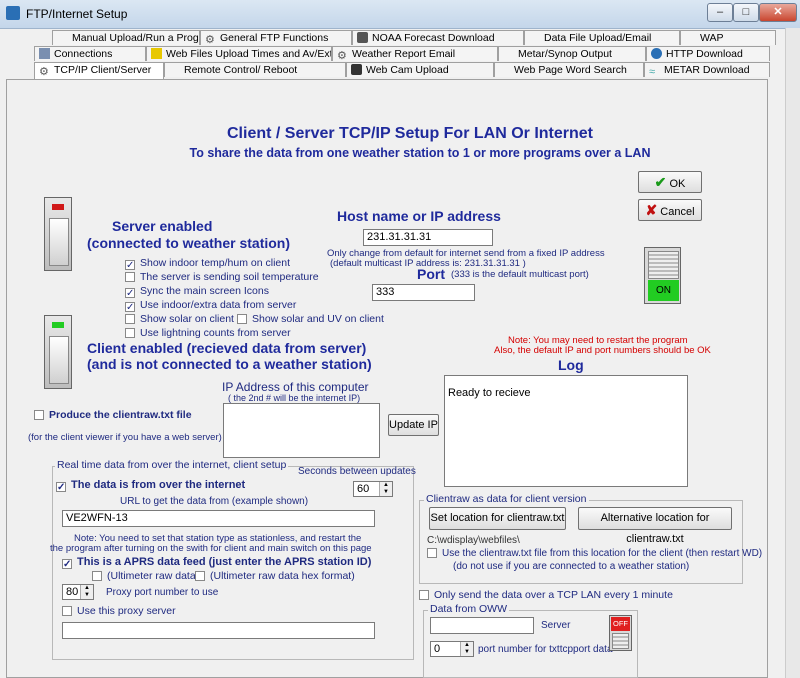 This screenshot has width=800, height=678. What do you see at coordinates (126, 37) in the screenshot?
I see `tab-manual-upload: Manual Upload/Run a Program` at bounding box center [126, 37].